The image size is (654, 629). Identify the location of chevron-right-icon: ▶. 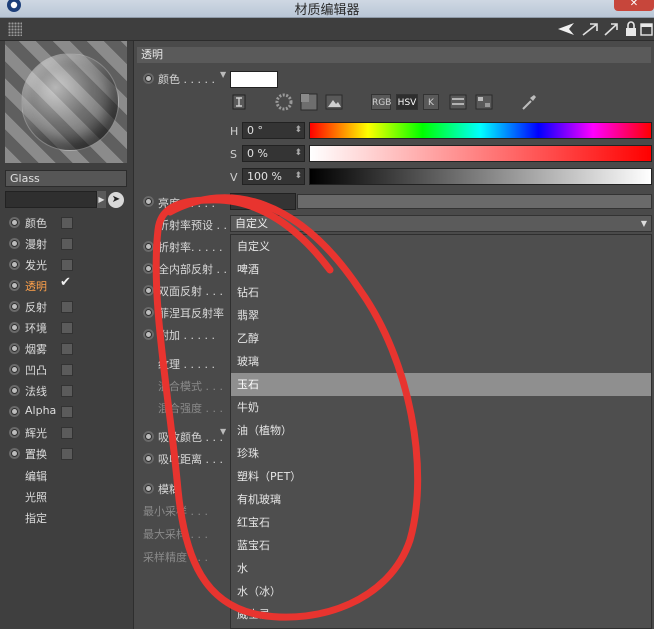
(101, 199).